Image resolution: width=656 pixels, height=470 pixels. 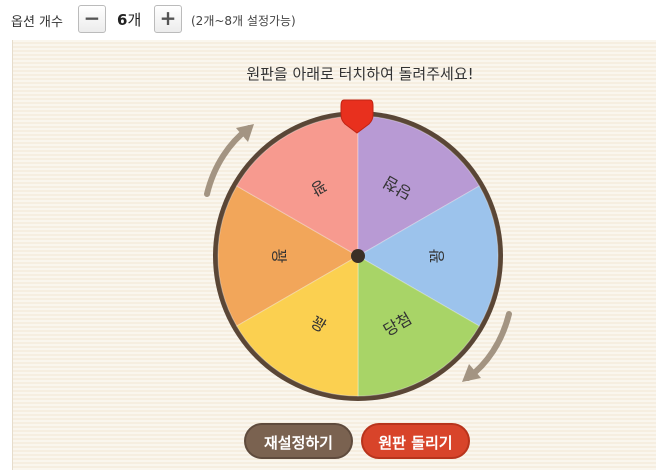 I want to click on wheel-hub, so click(x=358, y=256).